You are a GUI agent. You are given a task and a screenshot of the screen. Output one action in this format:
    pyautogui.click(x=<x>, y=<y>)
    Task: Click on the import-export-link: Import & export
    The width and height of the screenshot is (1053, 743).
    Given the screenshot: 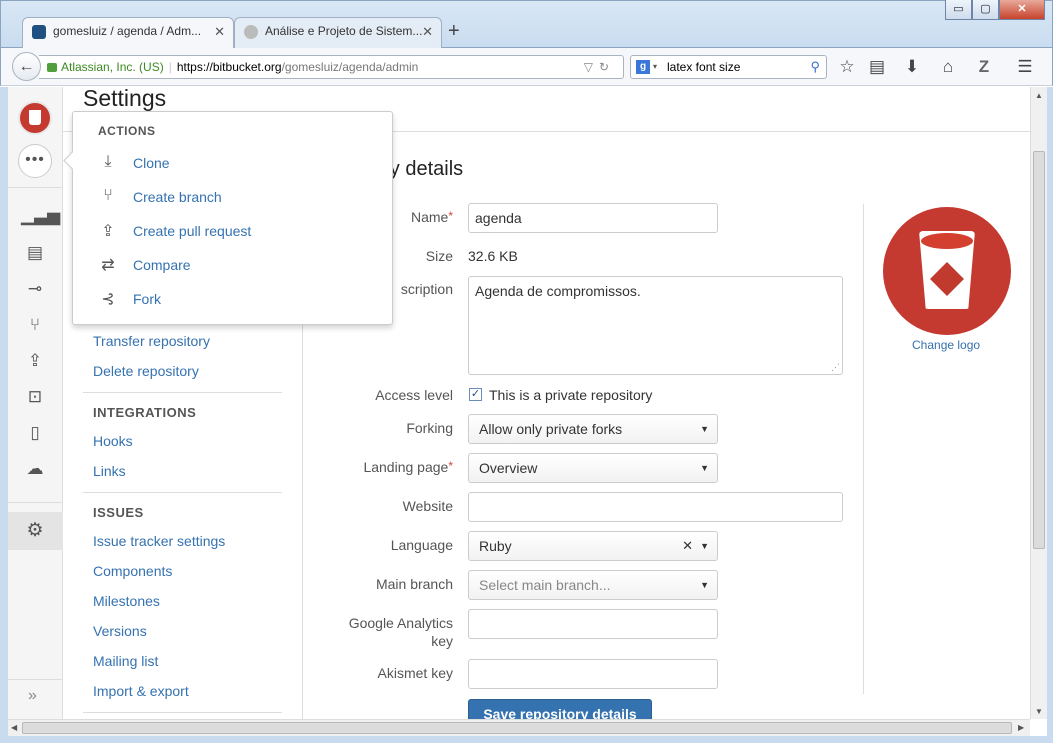 What is the action you would take?
    pyautogui.click(x=141, y=691)
    